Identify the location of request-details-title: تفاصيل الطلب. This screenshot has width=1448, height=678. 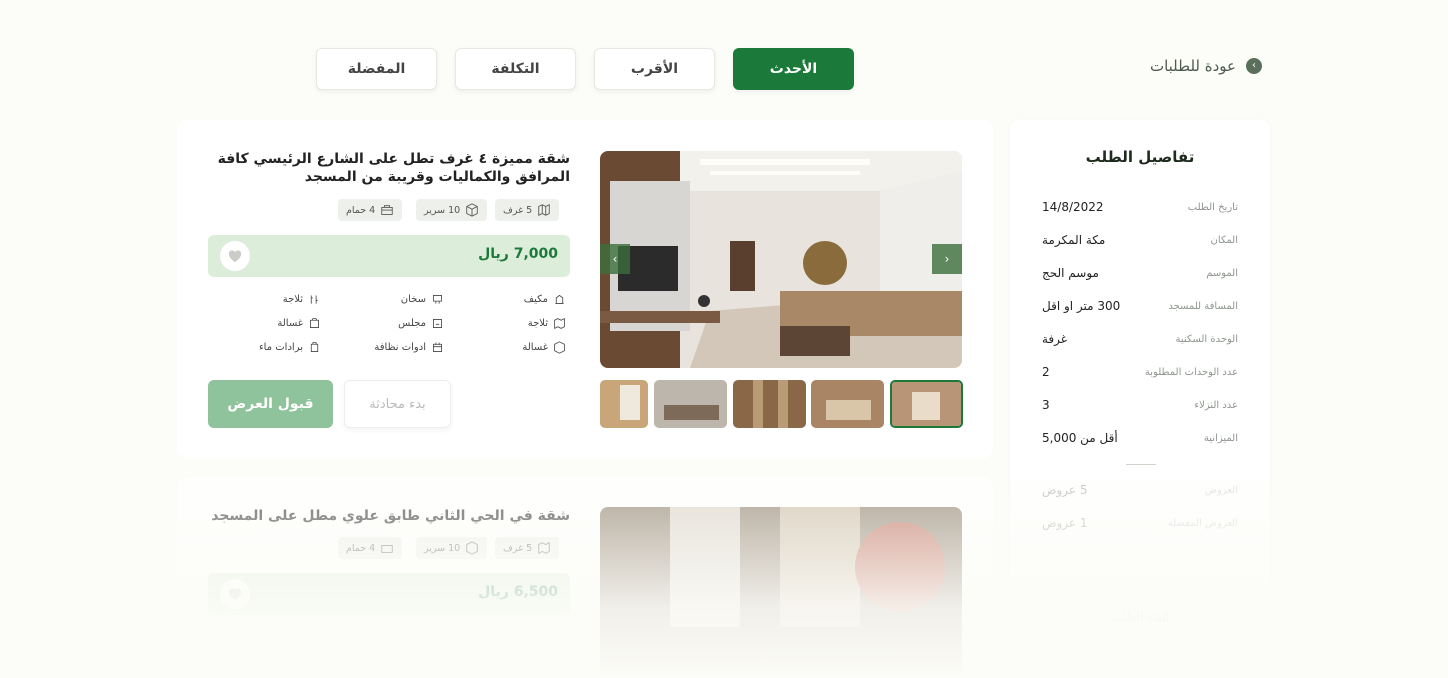
(1140, 157).